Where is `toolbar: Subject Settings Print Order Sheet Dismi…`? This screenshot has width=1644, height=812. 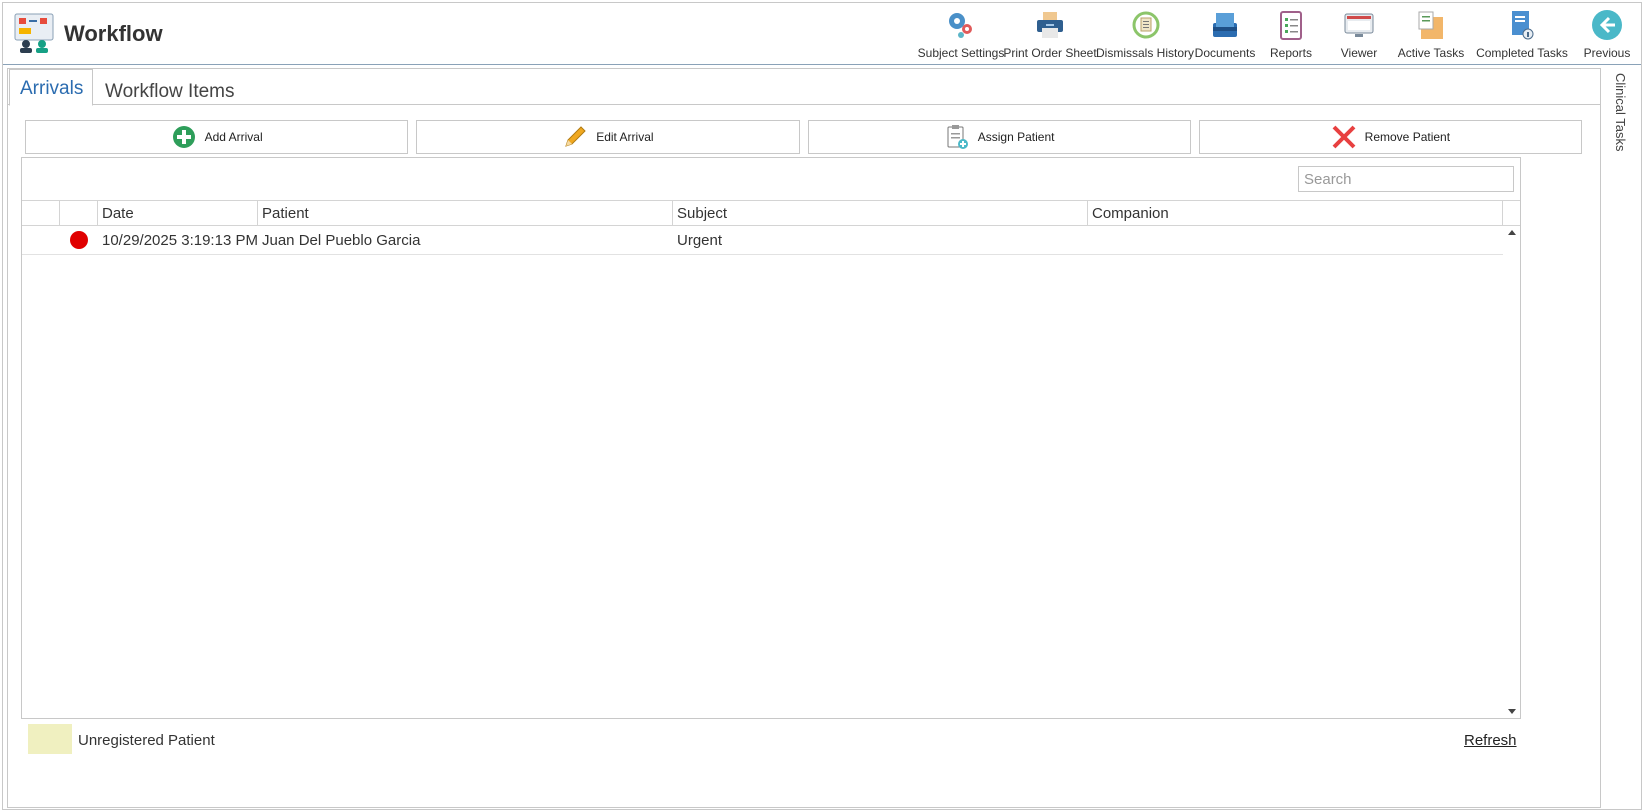 toolbar: Subject Settings Print Order Sheet Dismi… is located at coordinates (1278, 34).